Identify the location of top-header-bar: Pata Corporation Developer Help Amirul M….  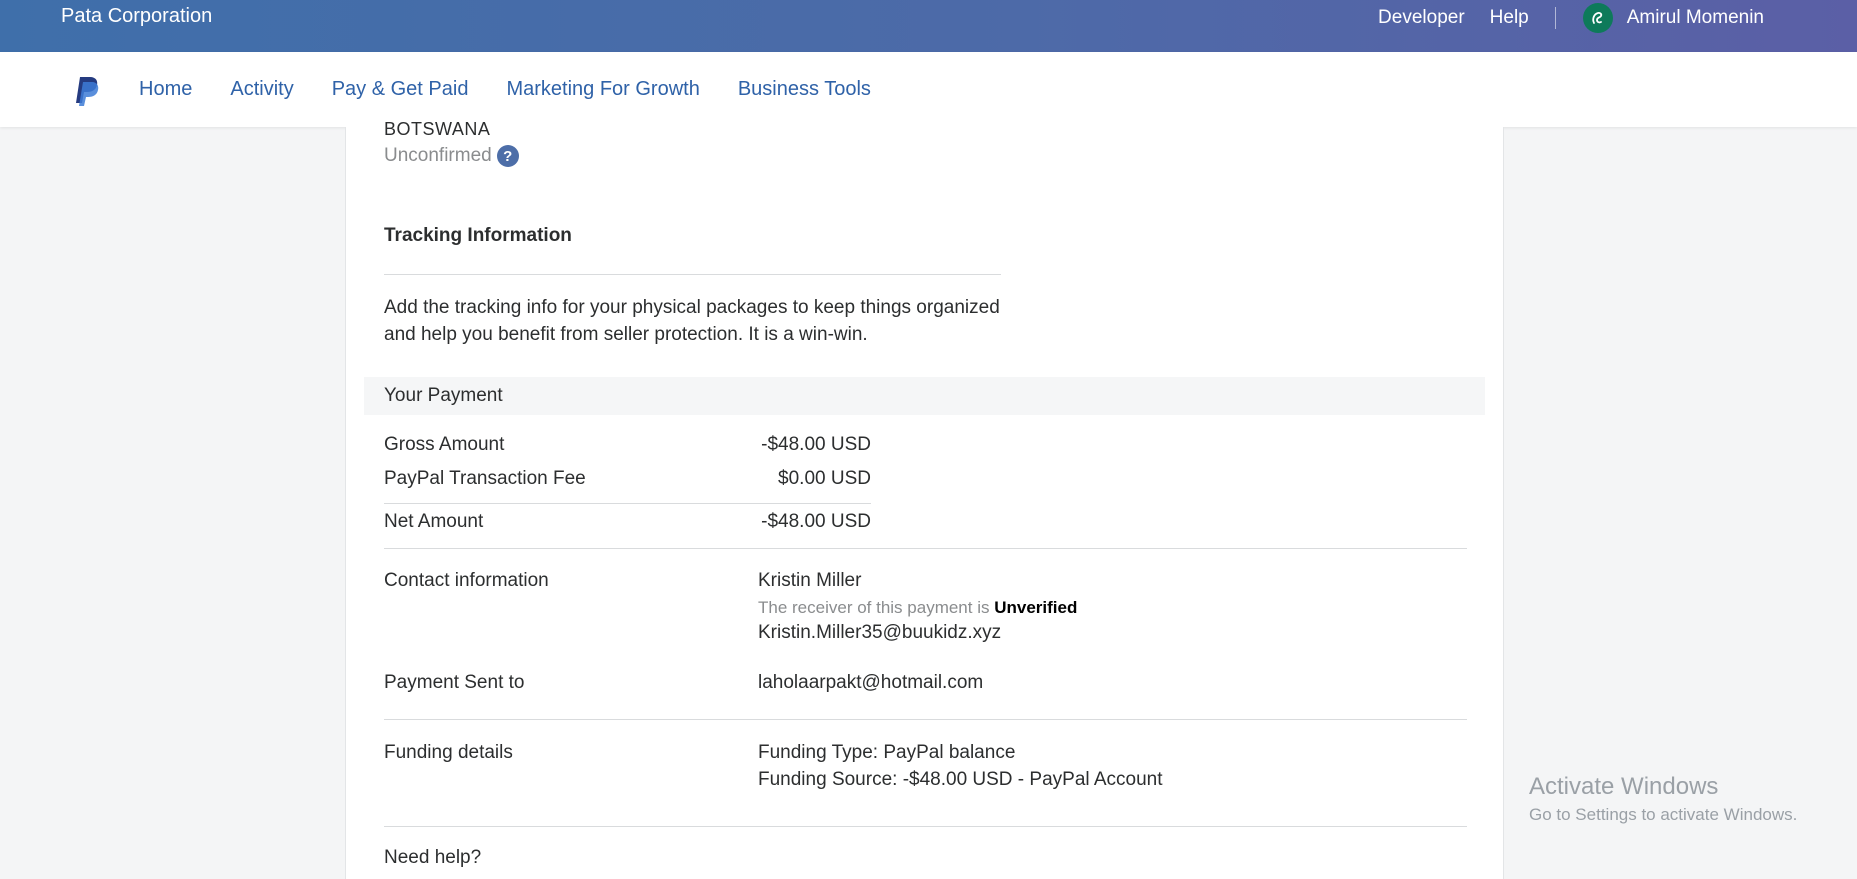
(928, 26).